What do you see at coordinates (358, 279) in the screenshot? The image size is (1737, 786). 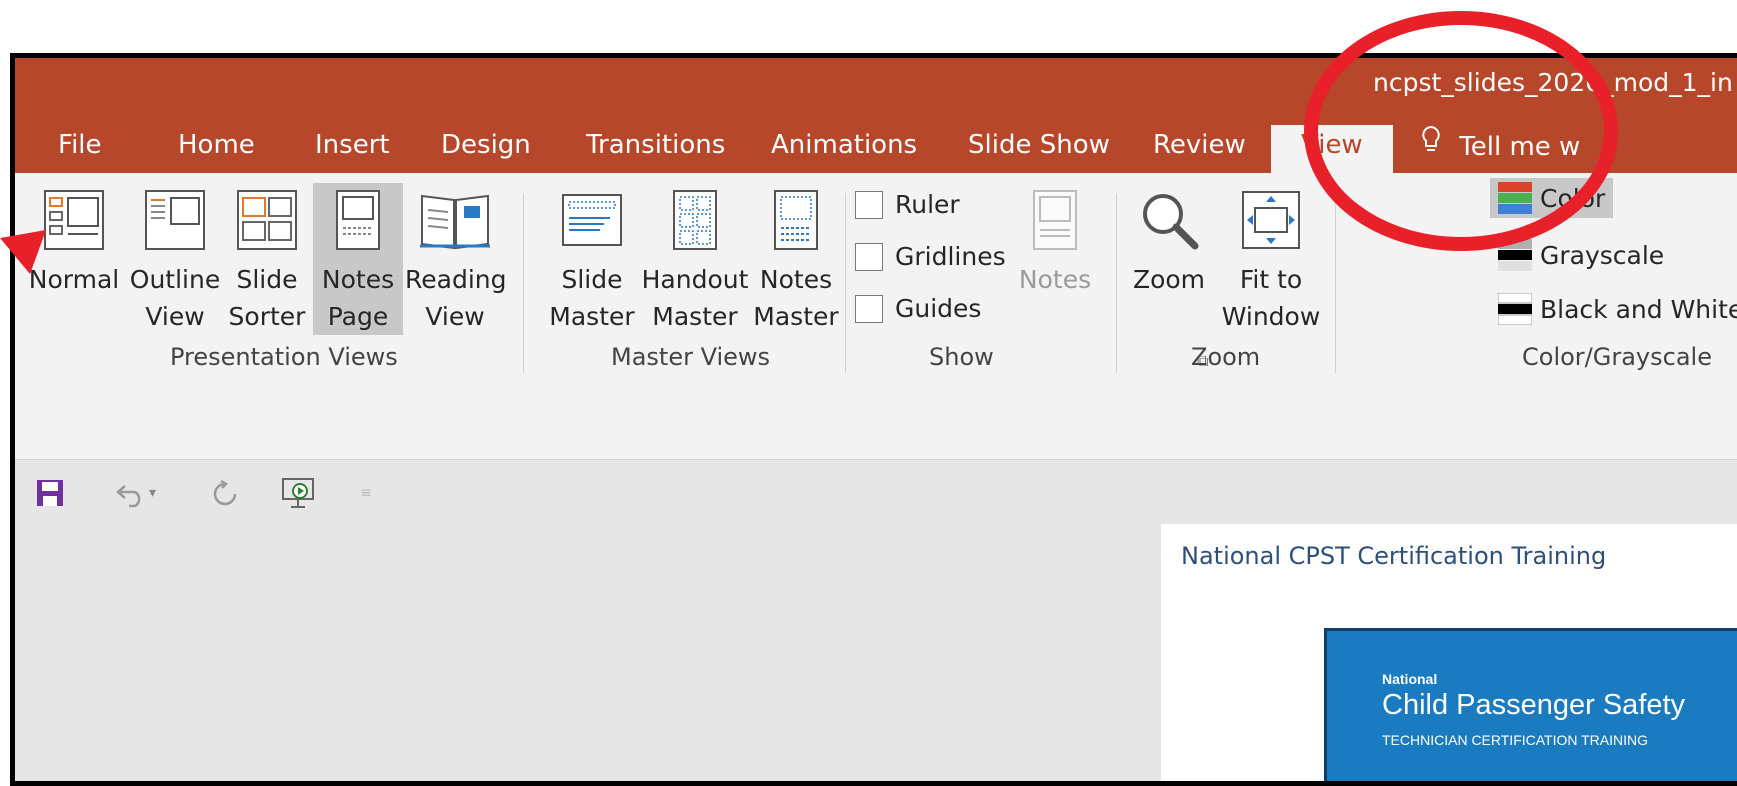 I see `notes-page-label: Notes` at bounding box center [358, 279].